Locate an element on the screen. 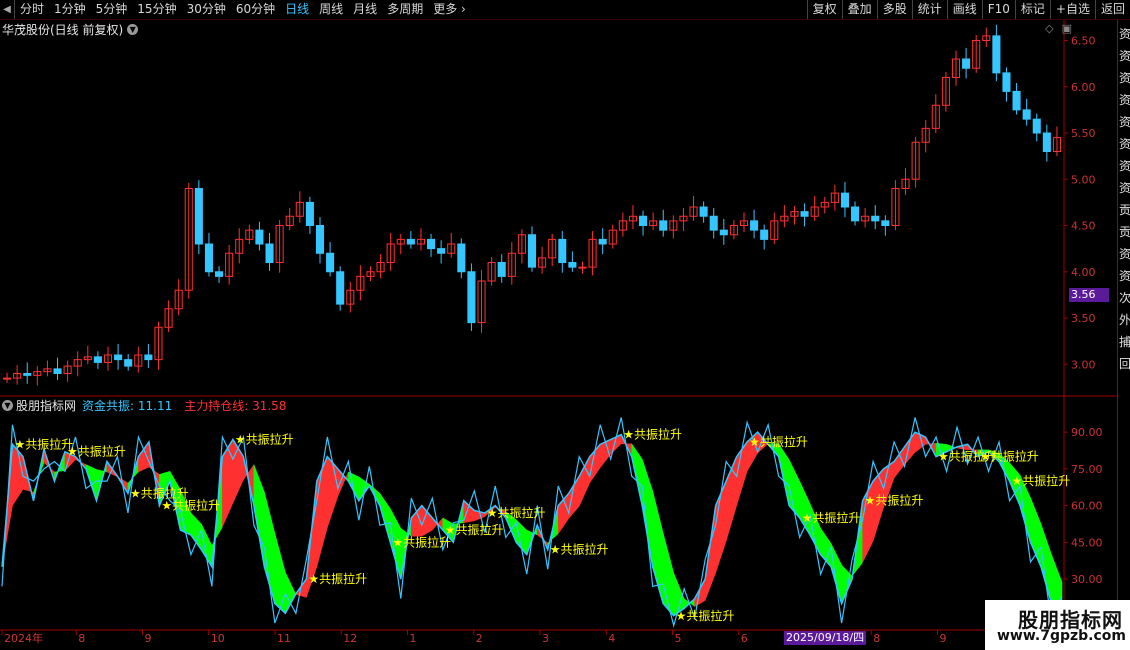 Image resolution: width=1130 pixels, height=650 pixels. time-tick-label: 10 is located at coordinates (218, 638).